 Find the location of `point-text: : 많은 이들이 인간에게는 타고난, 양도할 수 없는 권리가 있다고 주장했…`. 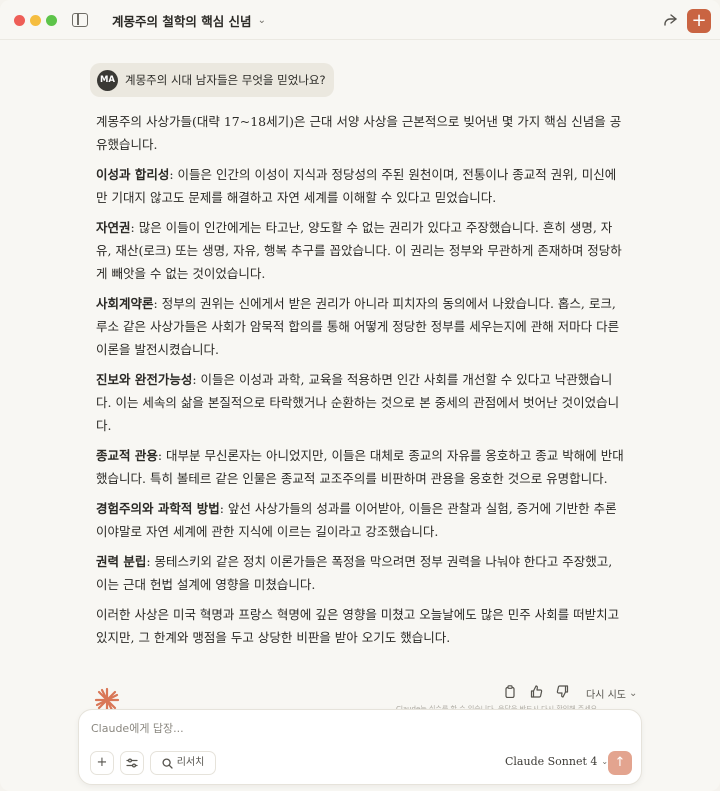

point-text: : 많은 이들이 인간에게는 타고난, 양도할 수 없는 권리가 있다고 주장했… is located at coordinates (359, 250).